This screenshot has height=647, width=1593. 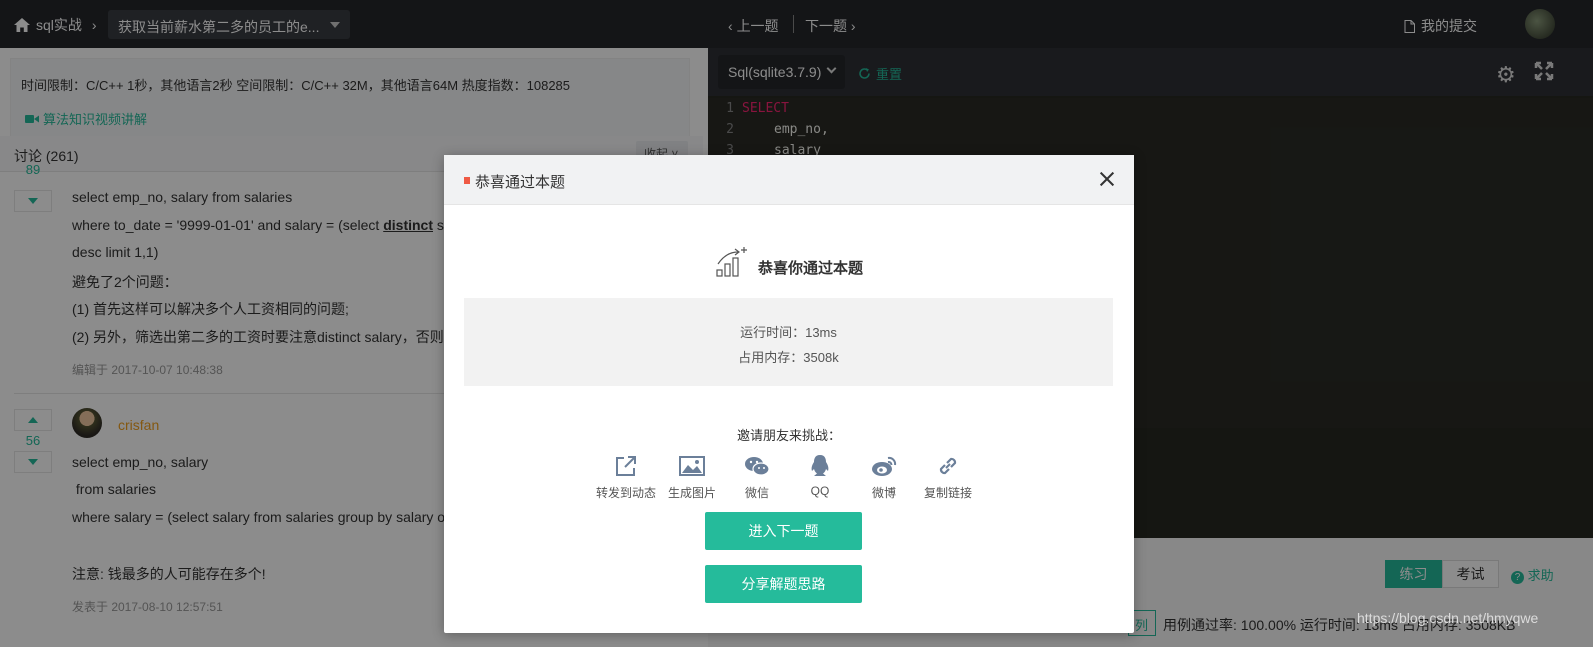 What do you see at coordinates (788, 342) in the screenshot?
I see `run-stats: 运行时间：13ms 占用内存：3508k` at bounding box center [788, 342].